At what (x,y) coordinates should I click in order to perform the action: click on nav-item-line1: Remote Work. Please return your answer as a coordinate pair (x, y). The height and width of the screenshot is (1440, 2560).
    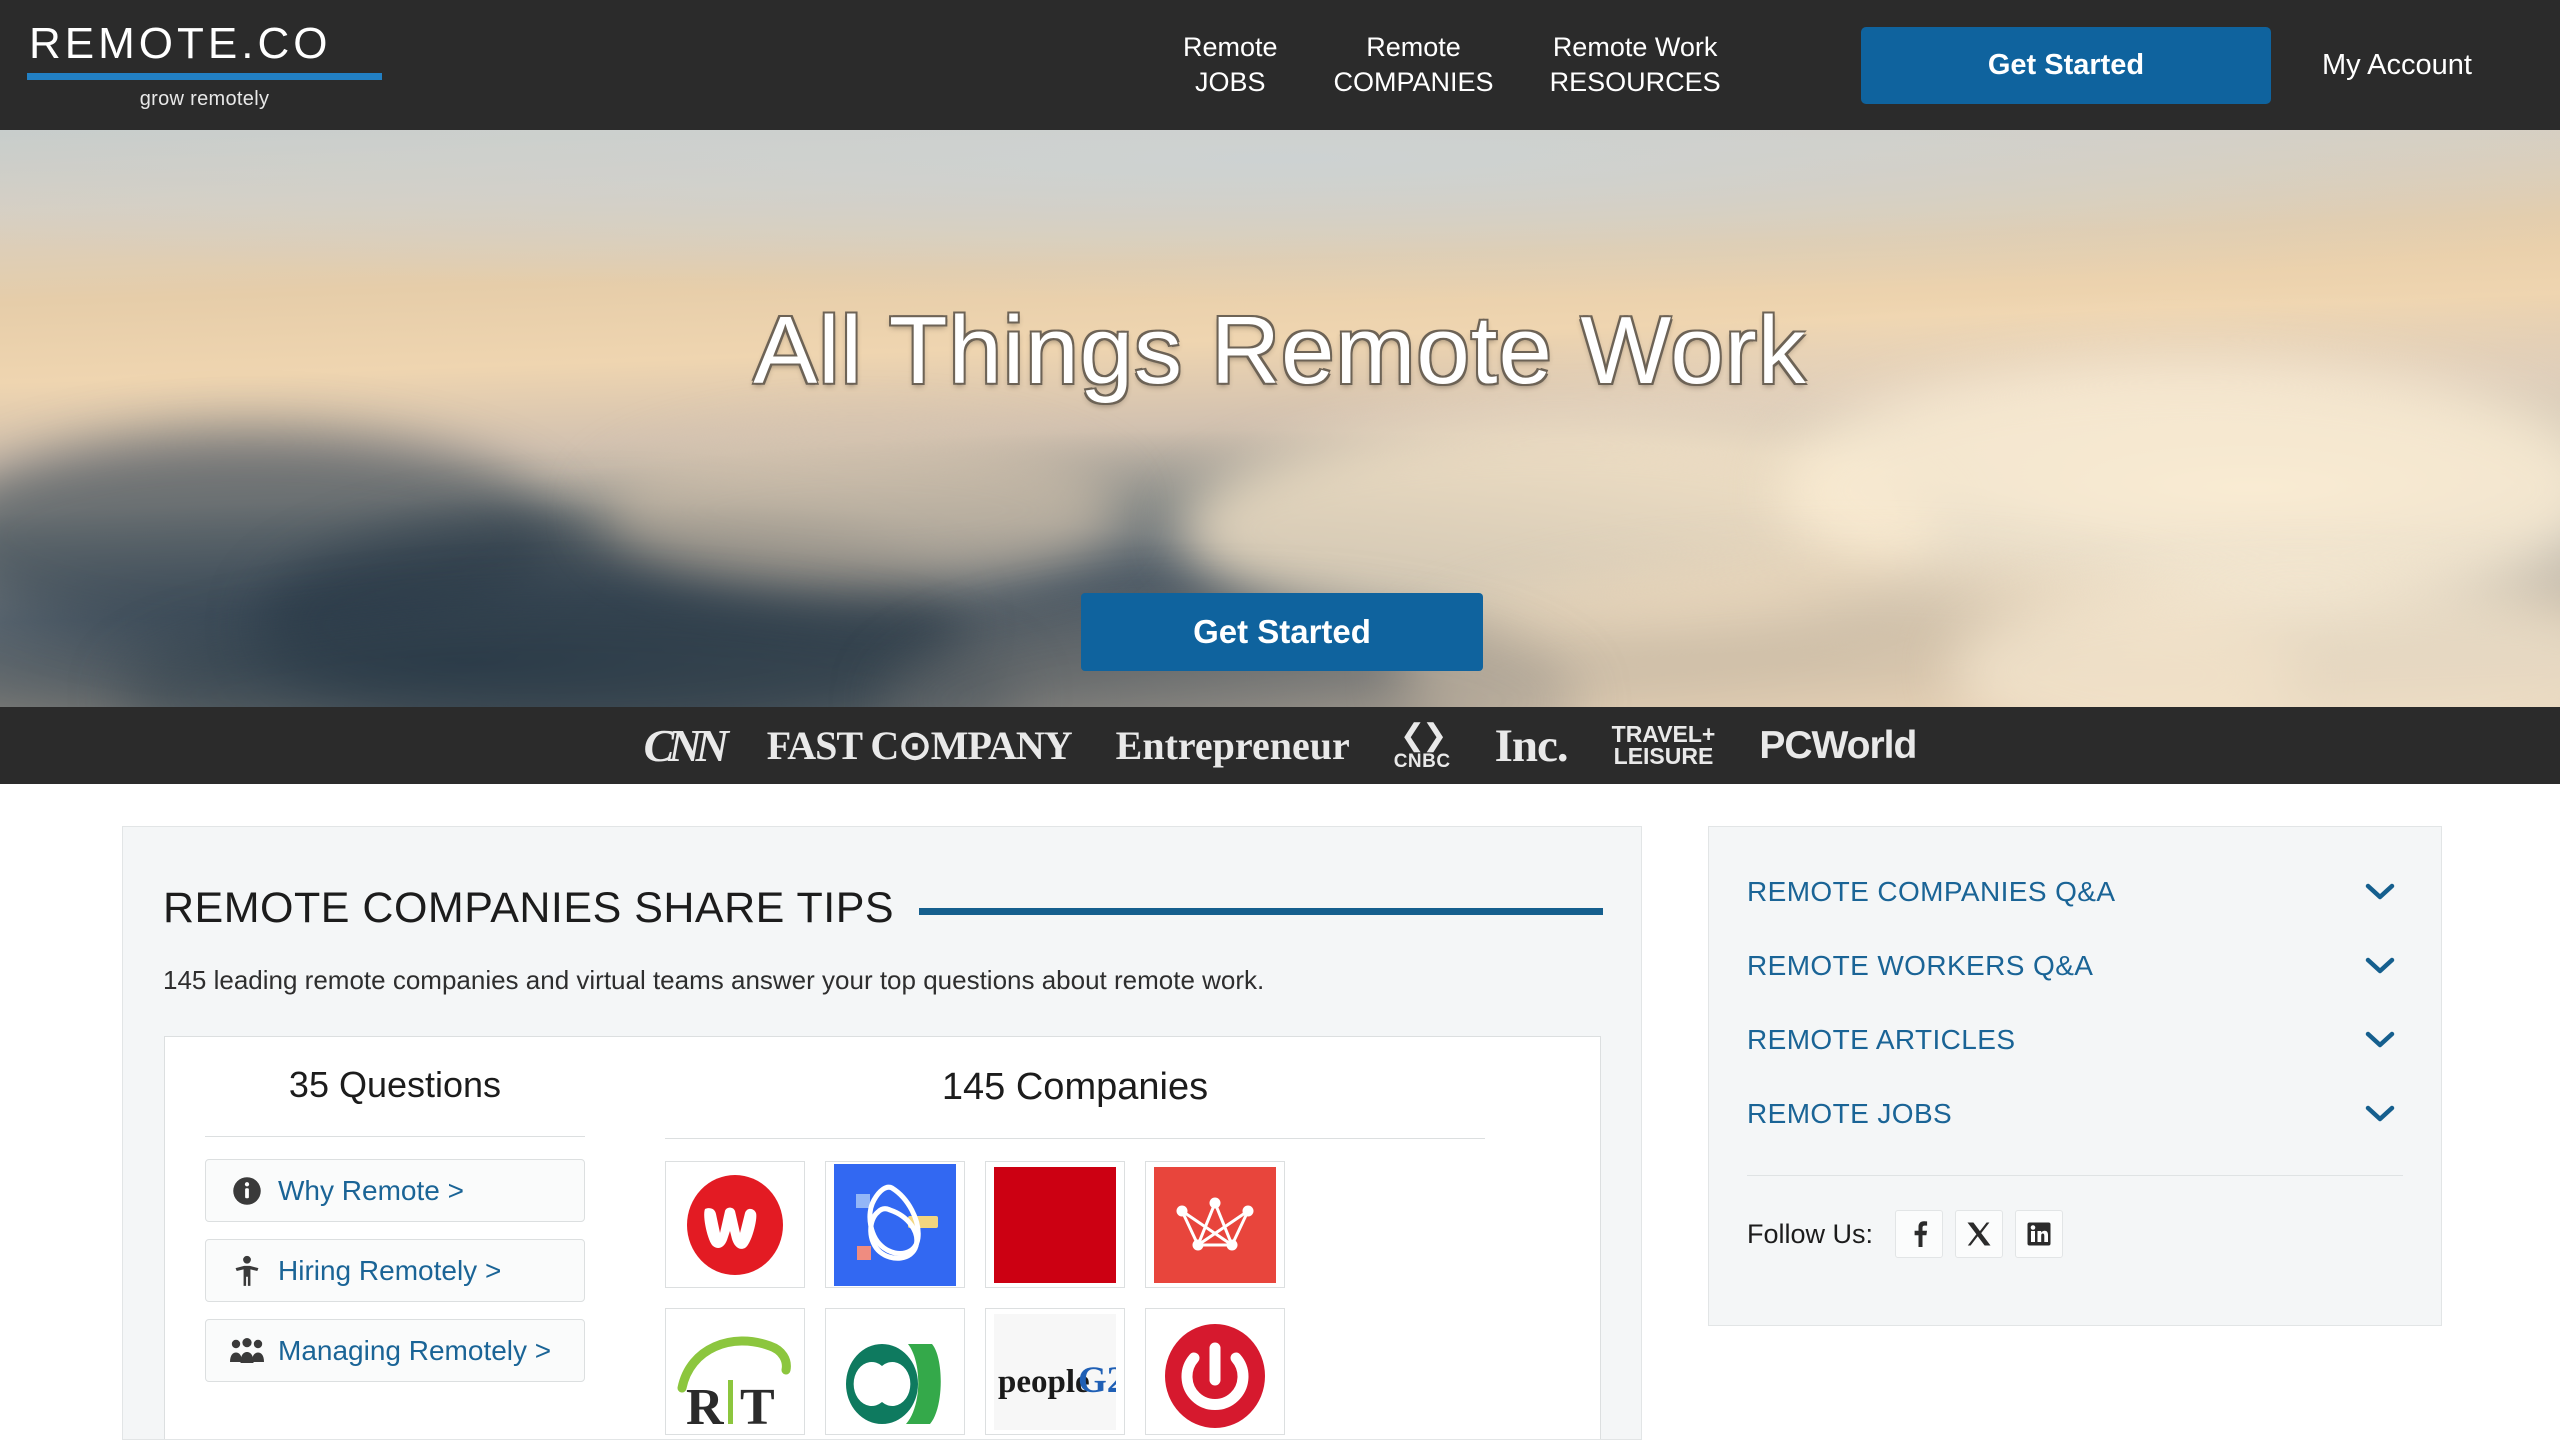
    Looking at the image, I should click on (1635, 47).